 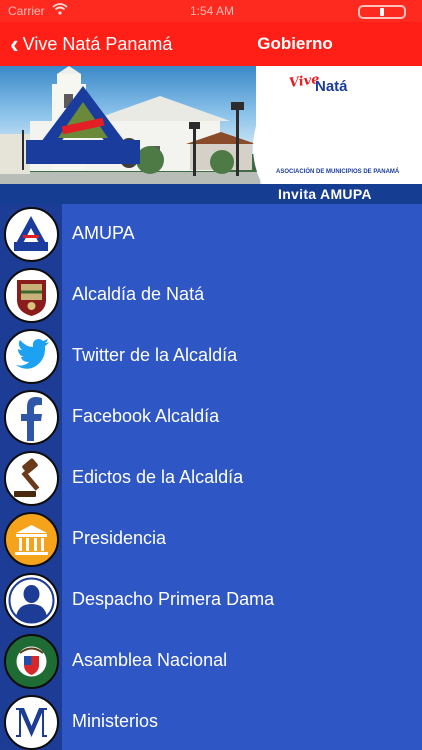 I want to click on list-item-label: Edictos de la Alcaldía, so click(x=158, y=477).